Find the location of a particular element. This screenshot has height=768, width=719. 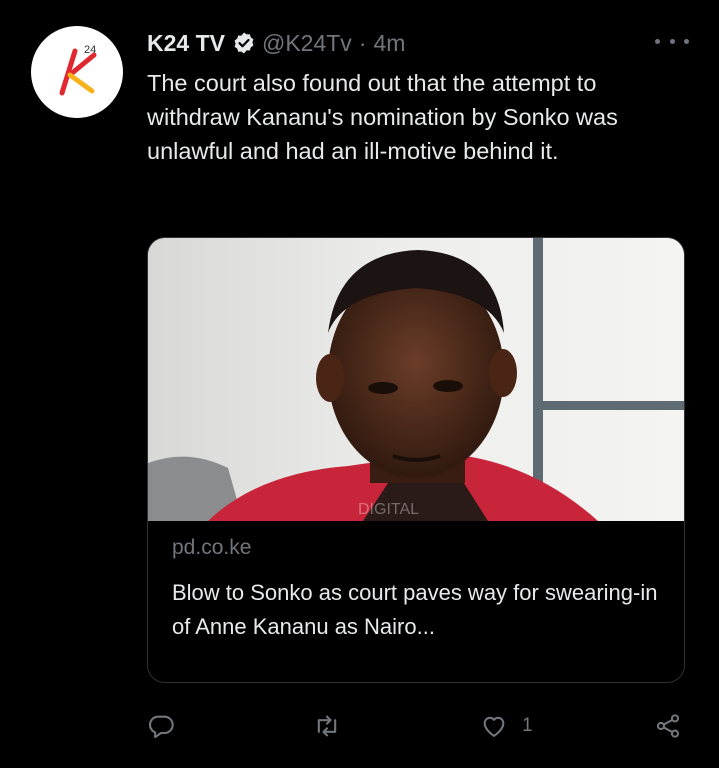

tweet-time: 4m is located at coordinates (389, 43).